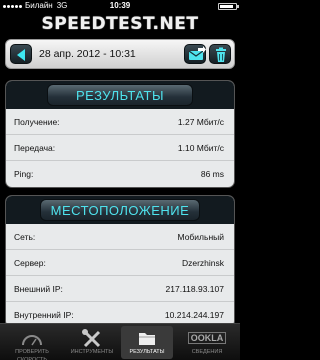 This screenshot has height=360, width=320. Describe the element at coordinates (92, 352) in the screenshot. I see `tab-label: ИНСТРУМЕНТЫ` at that location.